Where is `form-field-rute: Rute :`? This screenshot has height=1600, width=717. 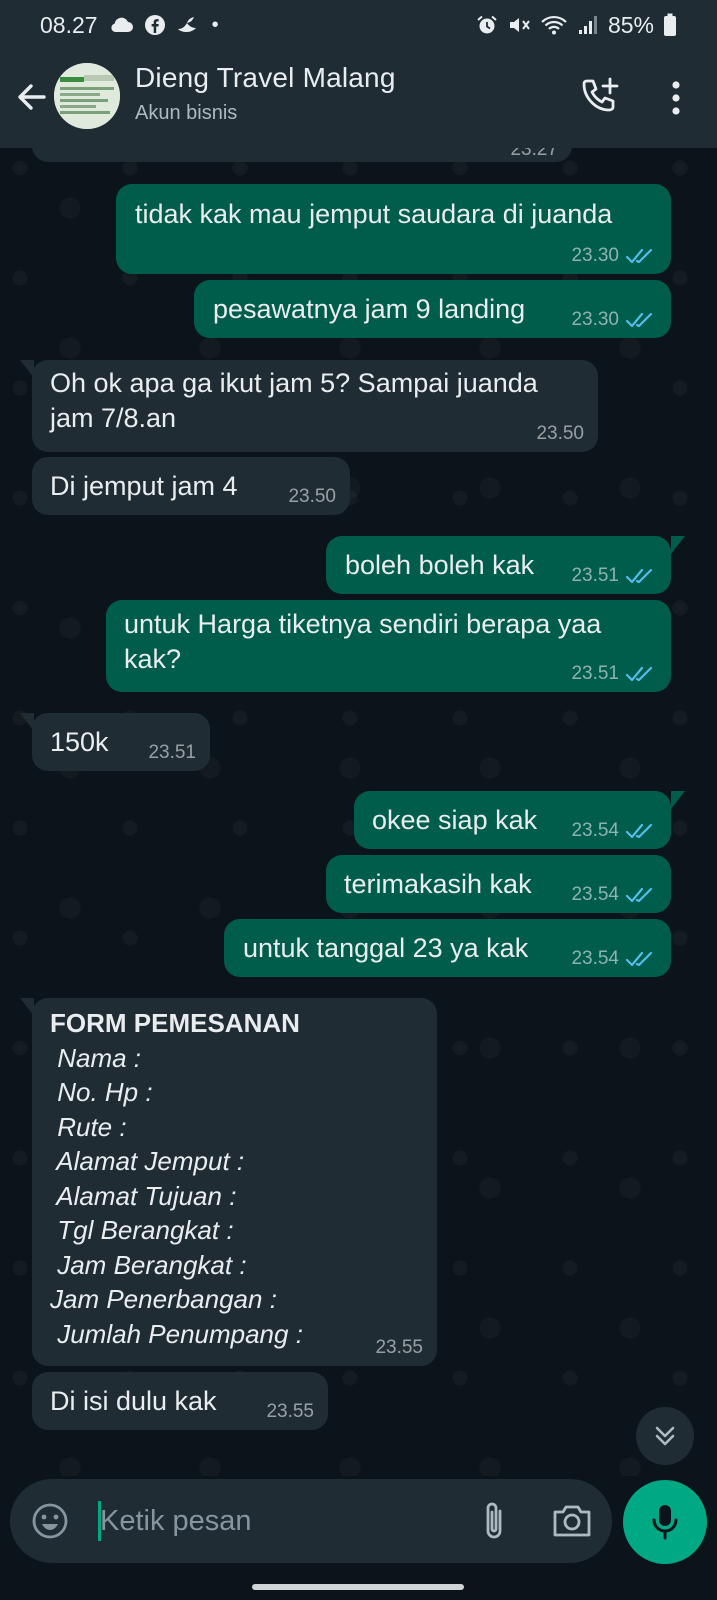
form-field-rute: Rute : is located at coordinates (88, 1126).